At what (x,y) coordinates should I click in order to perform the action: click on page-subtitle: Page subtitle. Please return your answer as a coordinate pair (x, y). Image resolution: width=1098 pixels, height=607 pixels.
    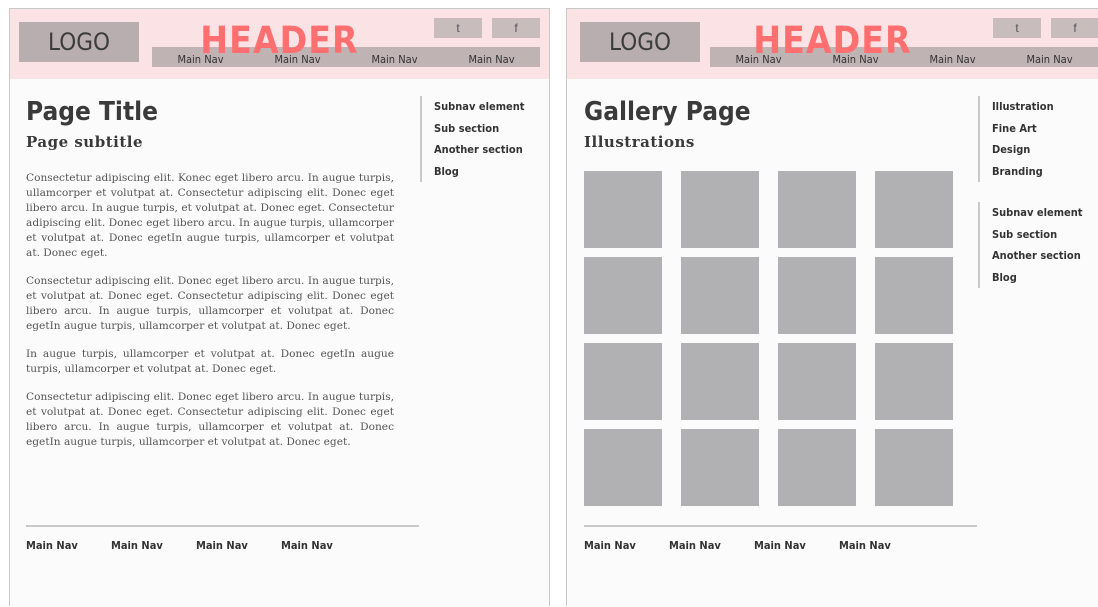
    Looking at the image, I should click on (84, 142).